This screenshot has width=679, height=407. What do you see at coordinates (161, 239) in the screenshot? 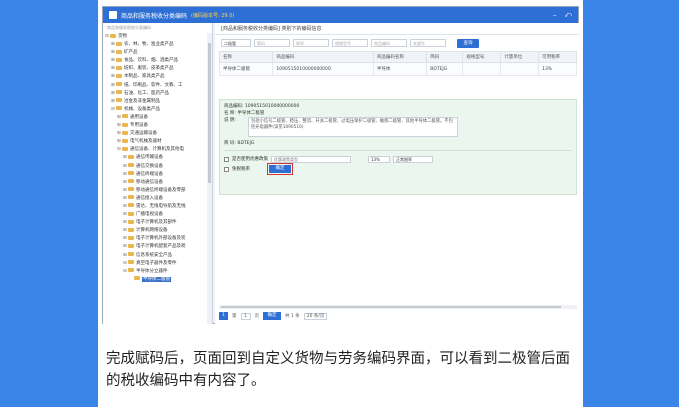
I see `tree-item-label: 电子计算机外部设备及装` at bounding box center [161, 239].